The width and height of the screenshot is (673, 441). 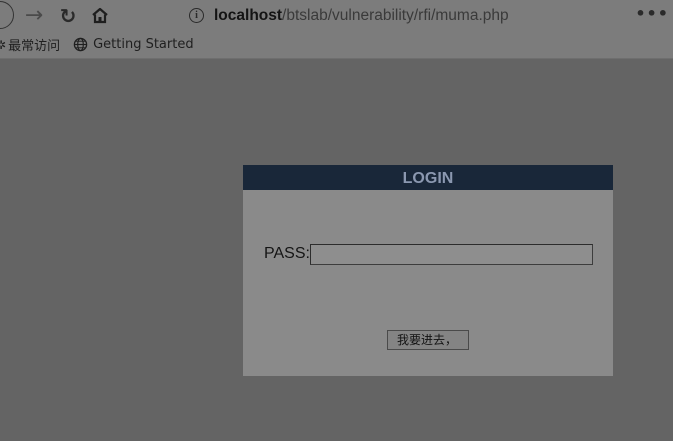 What do you see at coordinates (196, 15) in the screenshot?
I see `info-icon: i` at bounding box center [196, 15].